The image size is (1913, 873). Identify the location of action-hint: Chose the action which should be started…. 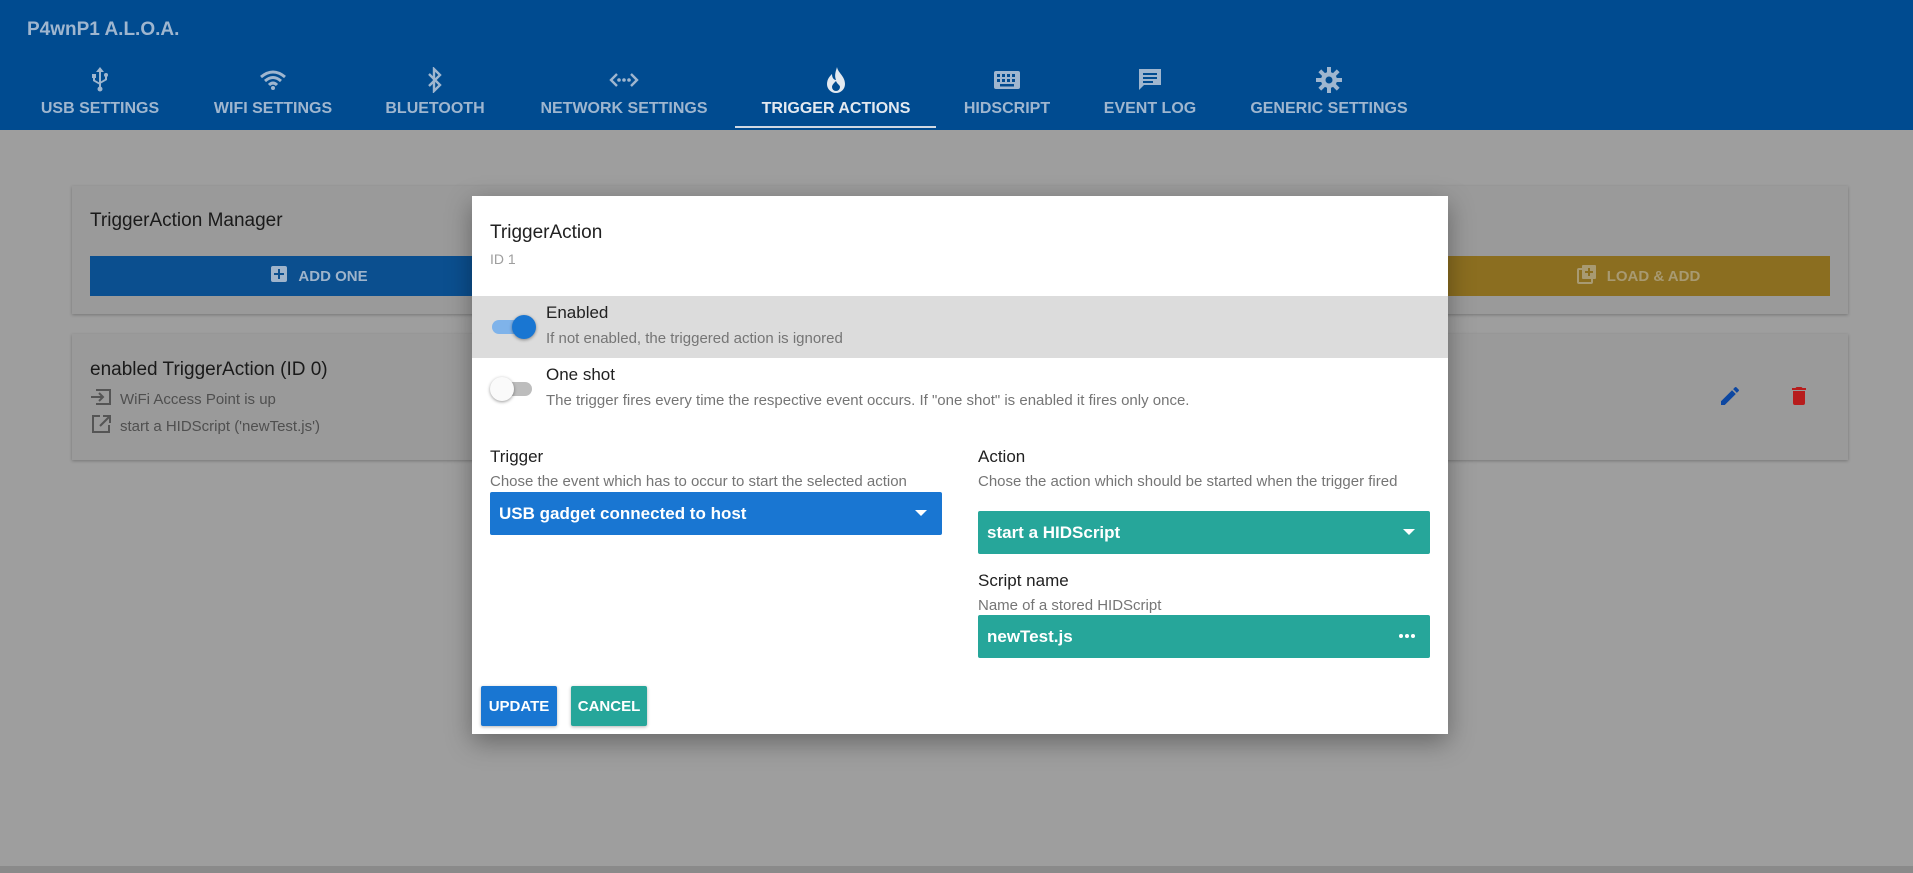
(1188, 481).